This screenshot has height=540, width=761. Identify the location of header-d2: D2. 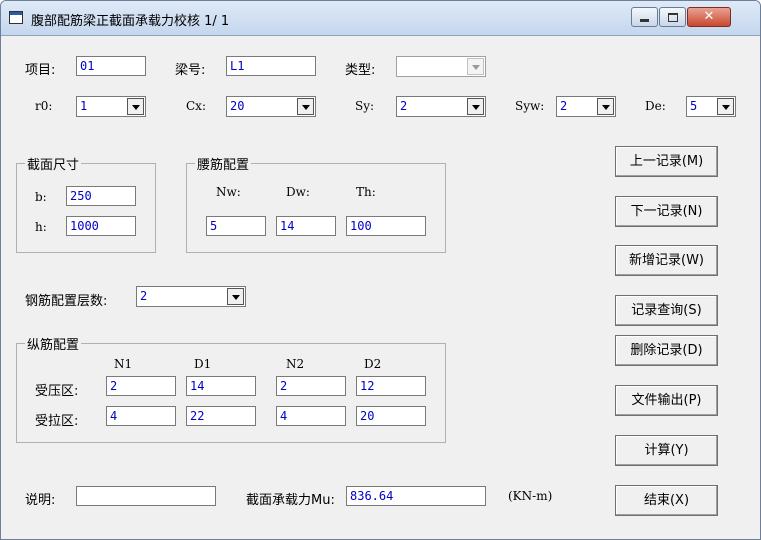
(373, 364).